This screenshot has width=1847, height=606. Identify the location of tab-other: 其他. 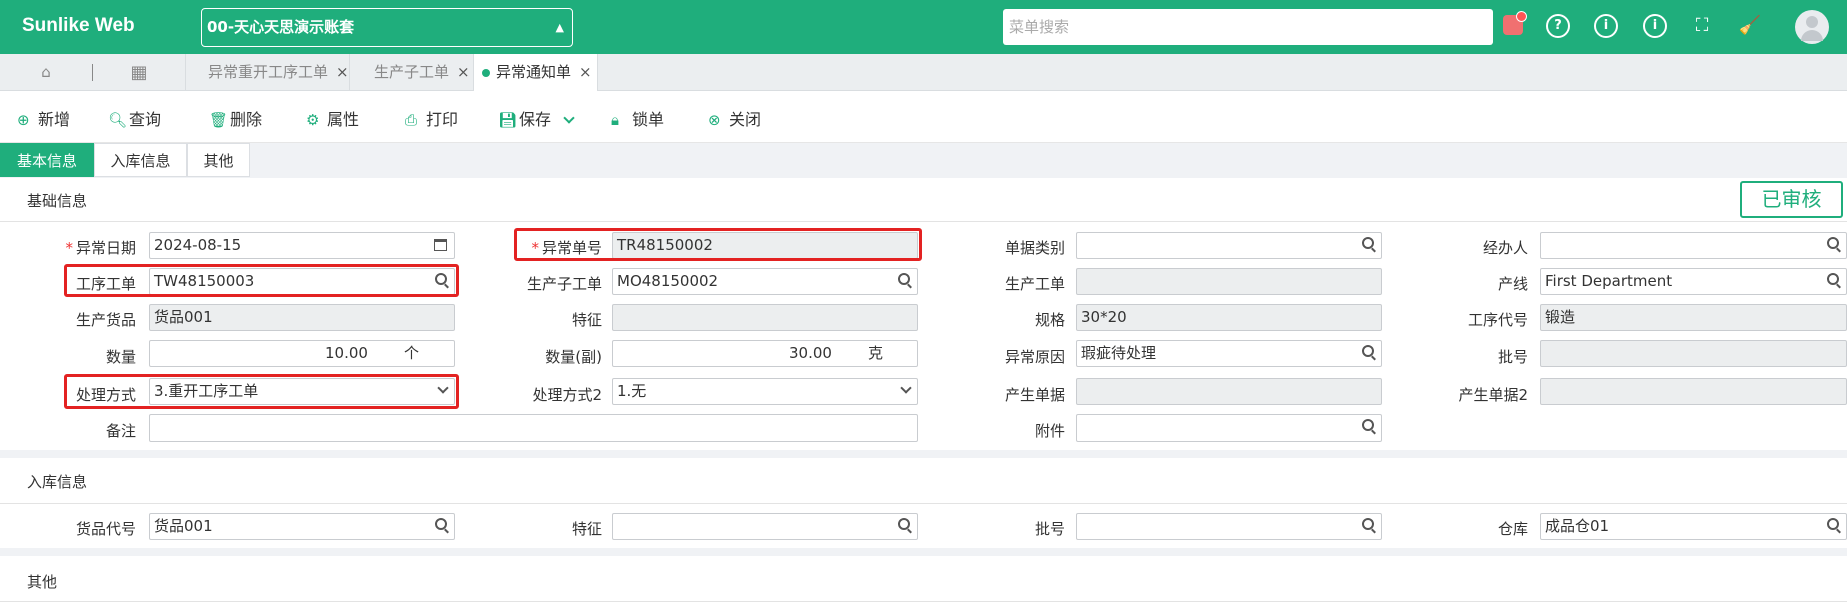
(218, 160).